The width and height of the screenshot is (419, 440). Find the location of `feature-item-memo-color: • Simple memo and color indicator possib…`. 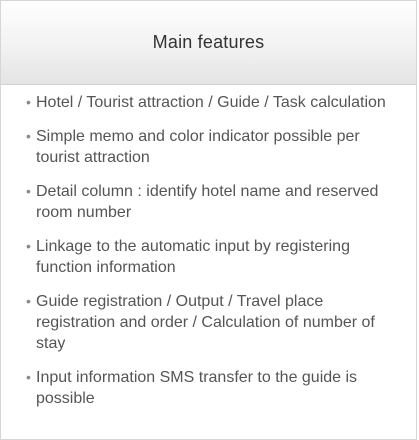

feature-item-memo-color: • Simple memo and color indicator possib… is located at coordinates (209, 147).